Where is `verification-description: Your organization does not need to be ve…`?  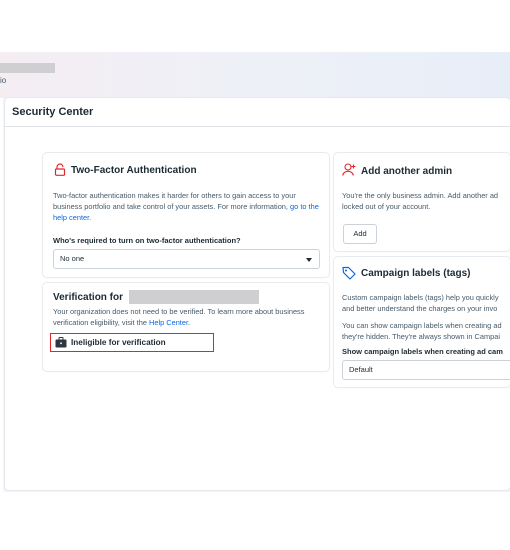
verification-description: Your organization does not need to be ve… is located at coordinates (184, 317).